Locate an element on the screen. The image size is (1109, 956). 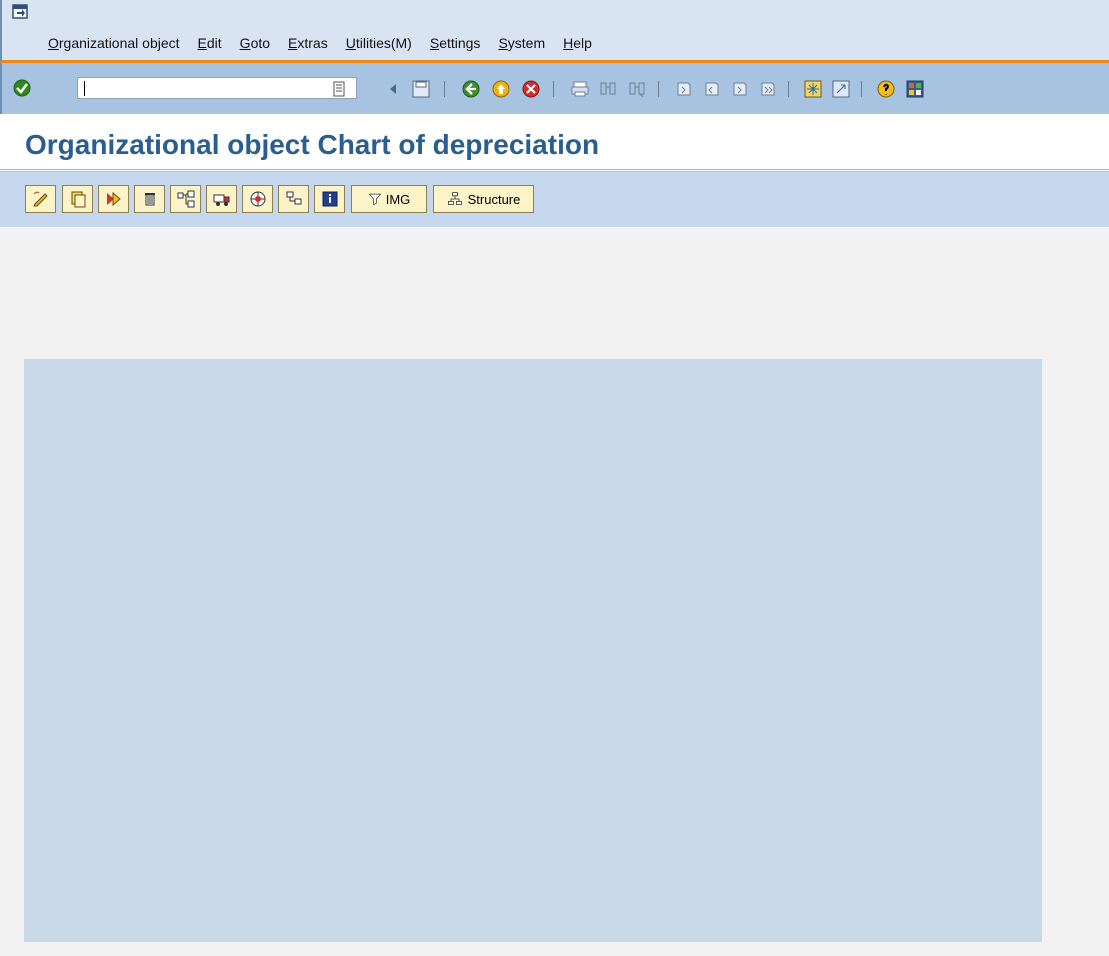
edit-pencil-icon is located at coordinates (40, 199).